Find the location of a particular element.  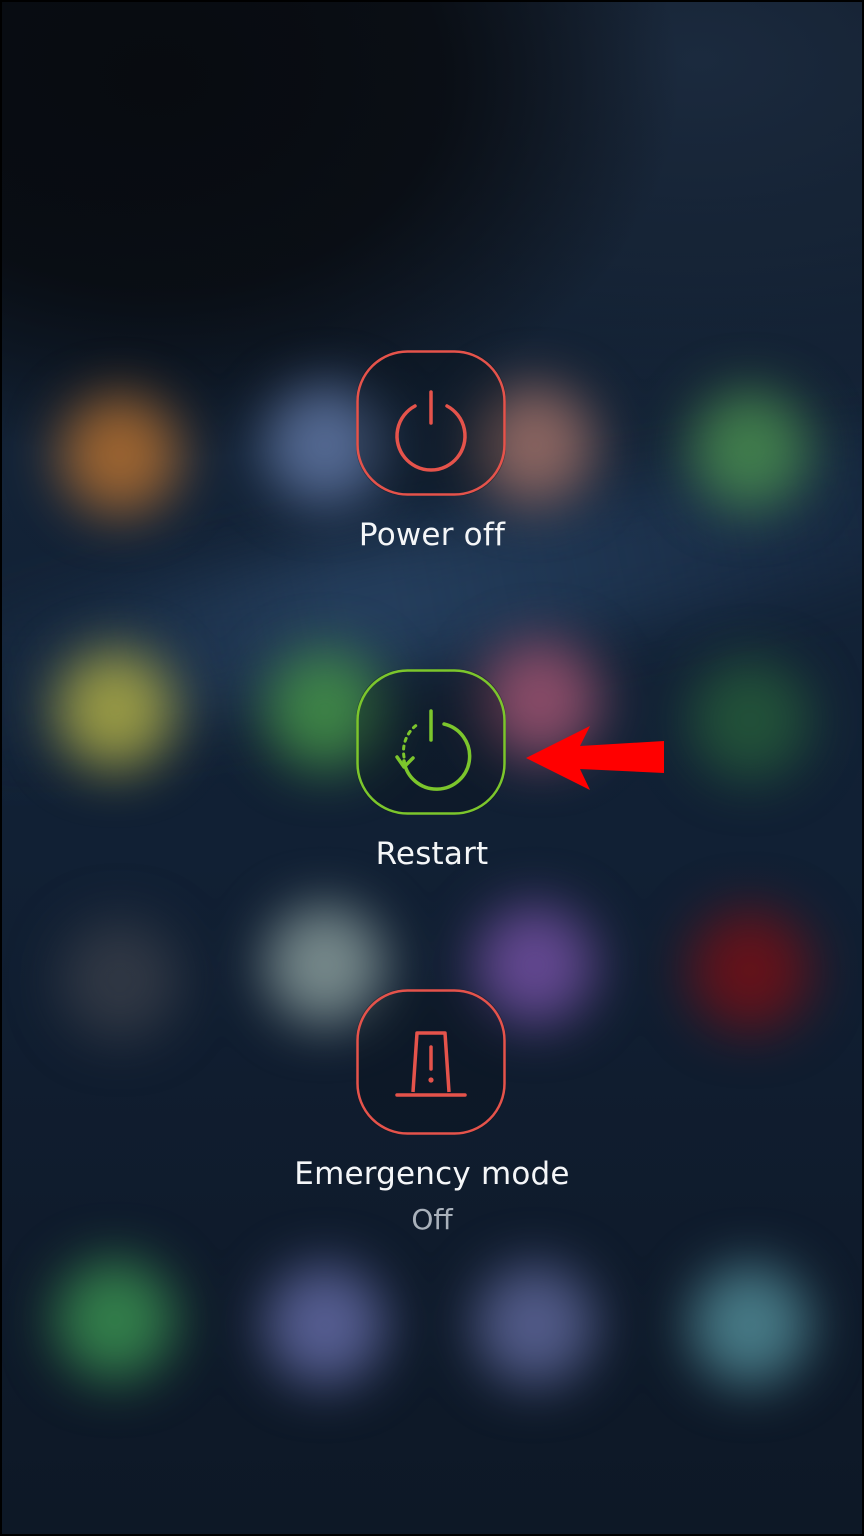

power-off-button is located at coordinates (431, 423).